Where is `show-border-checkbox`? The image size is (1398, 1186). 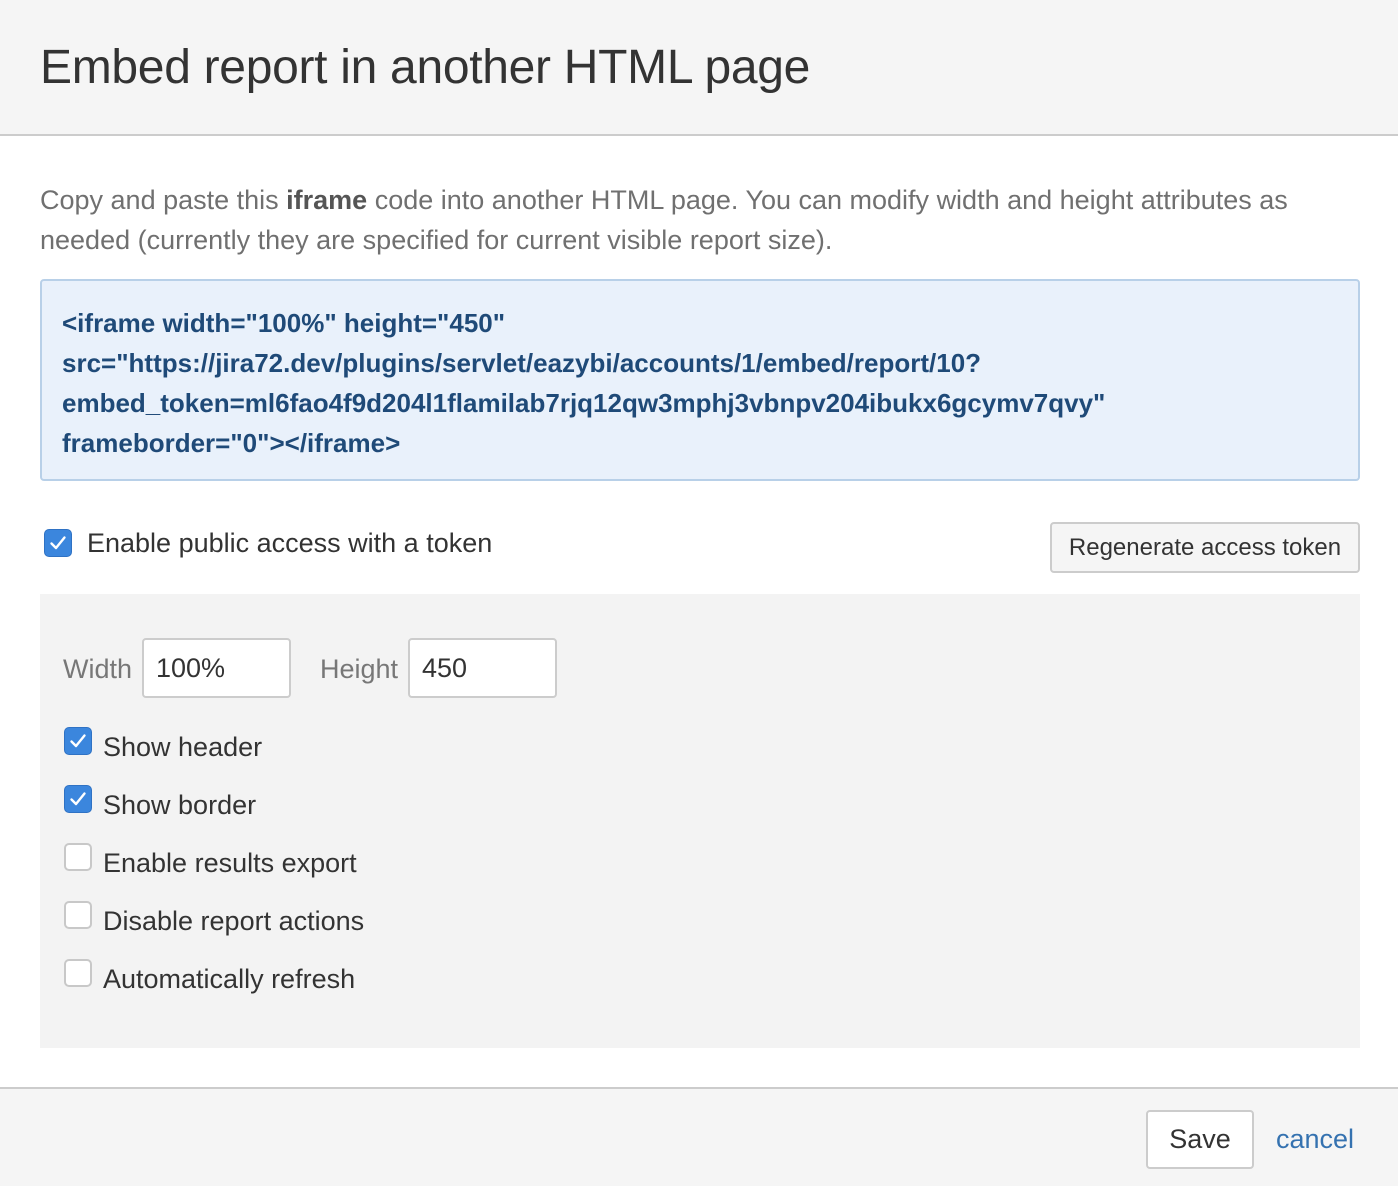
show-border-checkbox is located at coordinates (78, 799).